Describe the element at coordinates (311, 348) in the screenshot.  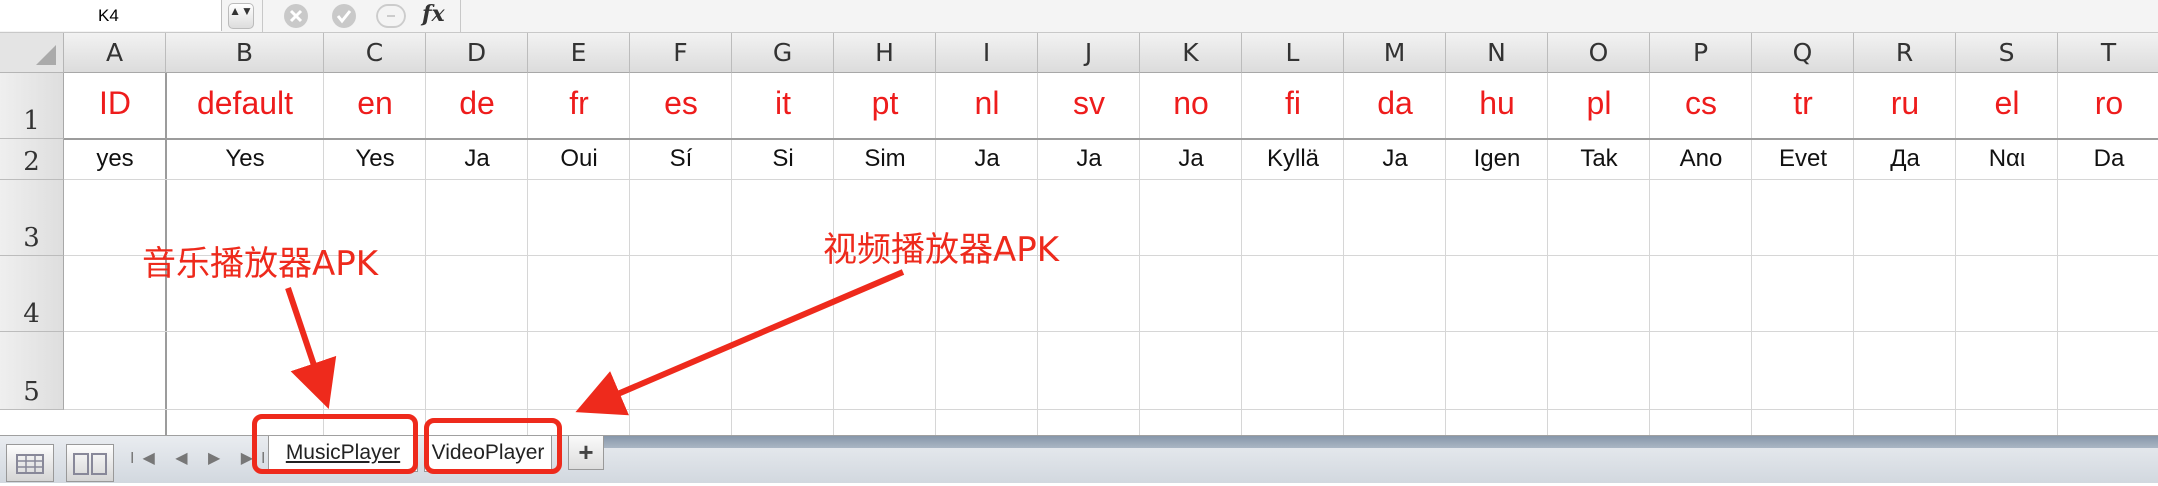
I see `music-arrow` at that location.